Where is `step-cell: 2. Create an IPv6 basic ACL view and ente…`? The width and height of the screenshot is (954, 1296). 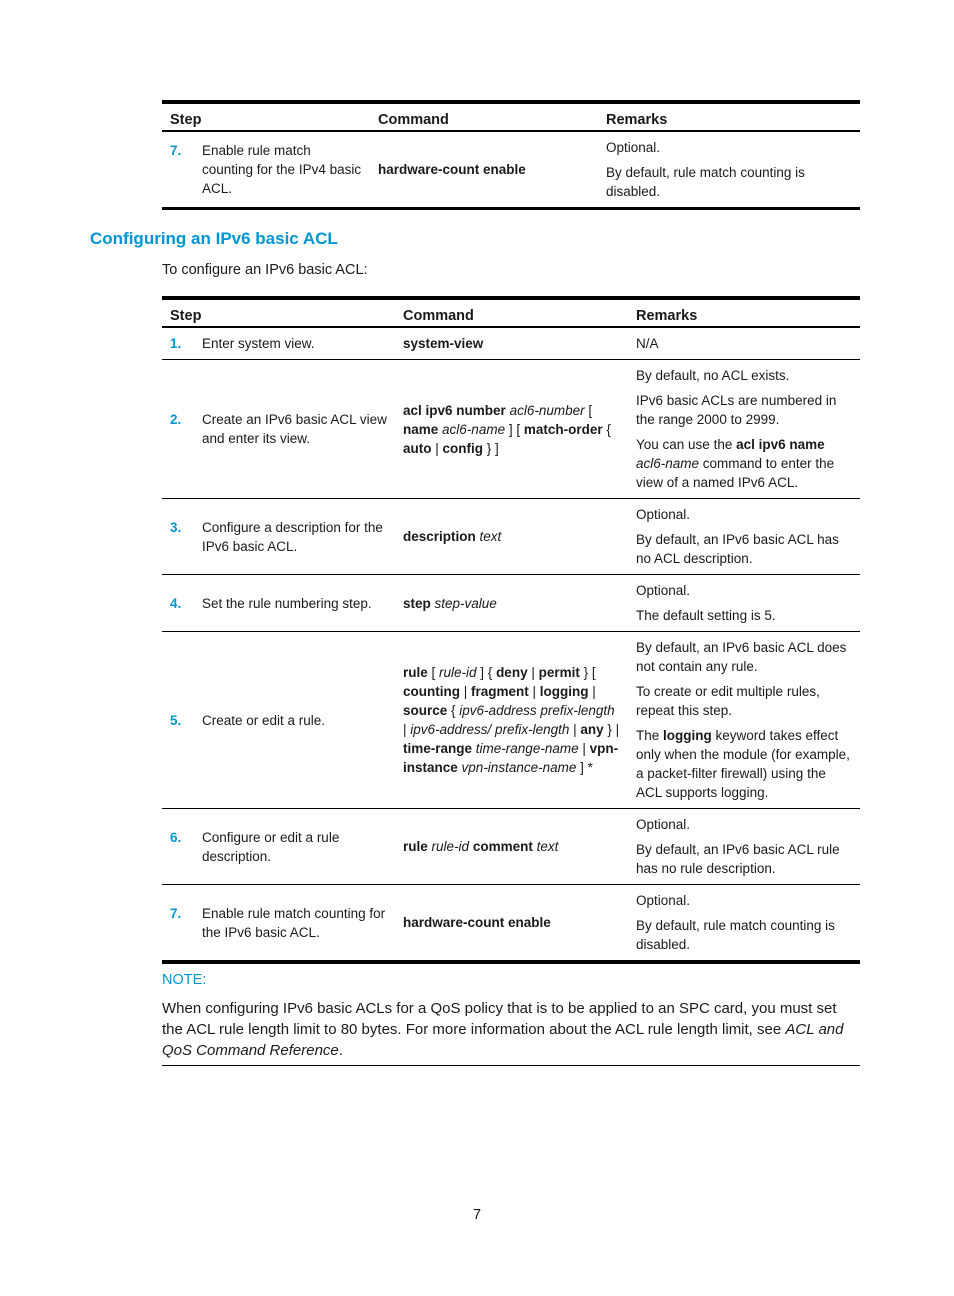 step-cell: 2. Create an IPv6 basic ACL view and ente… is located at coordinates (278, 429).